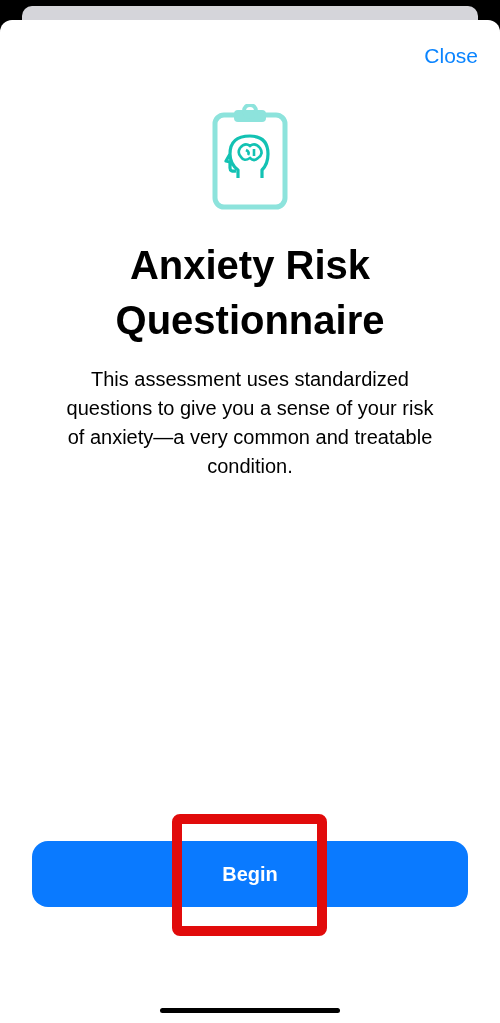 This screenshot has height=1023, width=500. What do you see at coordinates (250, 423) in the screenshot?
I see `description: This assessment uses standardized questions to give you a sense of your risk of anxiety—a very common and treatable condition.` at bounding box center [250, 423].